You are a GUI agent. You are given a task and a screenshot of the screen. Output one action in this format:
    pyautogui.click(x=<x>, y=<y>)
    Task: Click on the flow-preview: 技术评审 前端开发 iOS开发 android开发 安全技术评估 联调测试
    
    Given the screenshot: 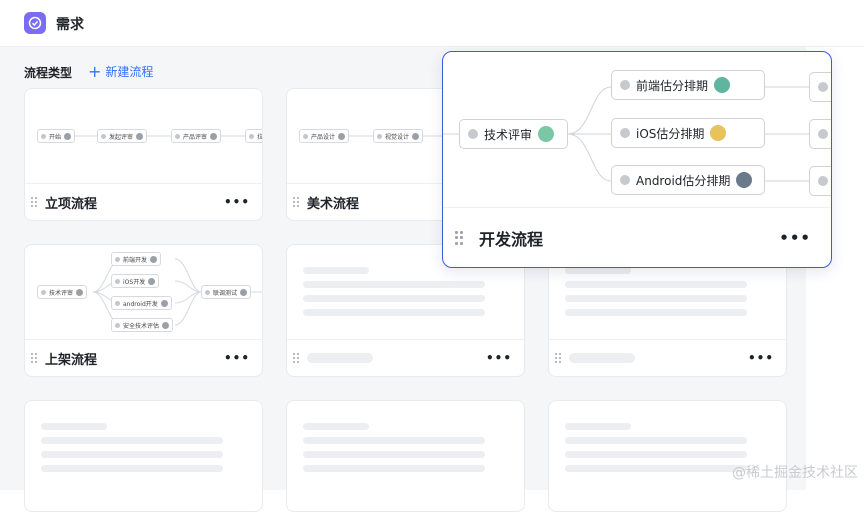 What is the action you would take?
    pyautogui.click(x=143, y=292)
    